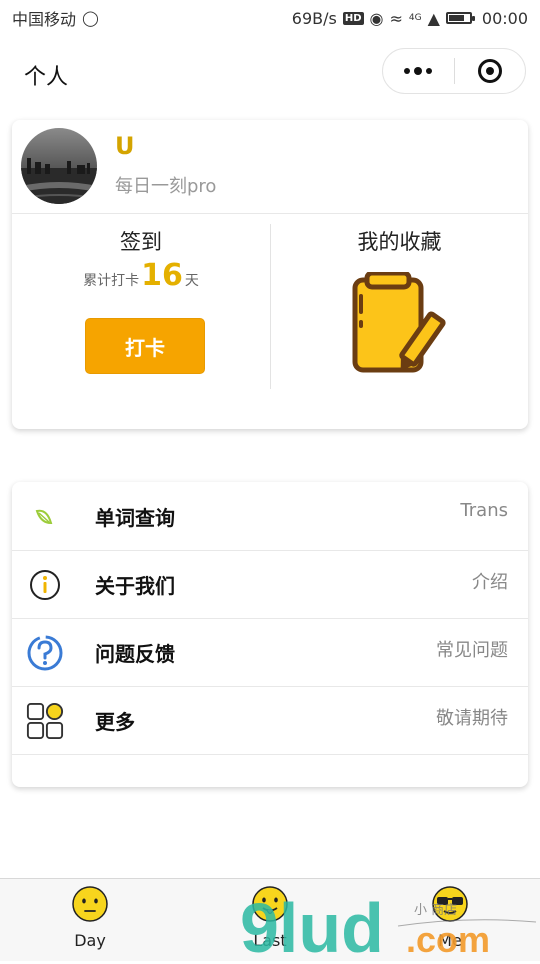 This screenshot has height=964, width=540. Describe the element at coordinates (125, 146) in the screenshot. I see `username: U` at that location.